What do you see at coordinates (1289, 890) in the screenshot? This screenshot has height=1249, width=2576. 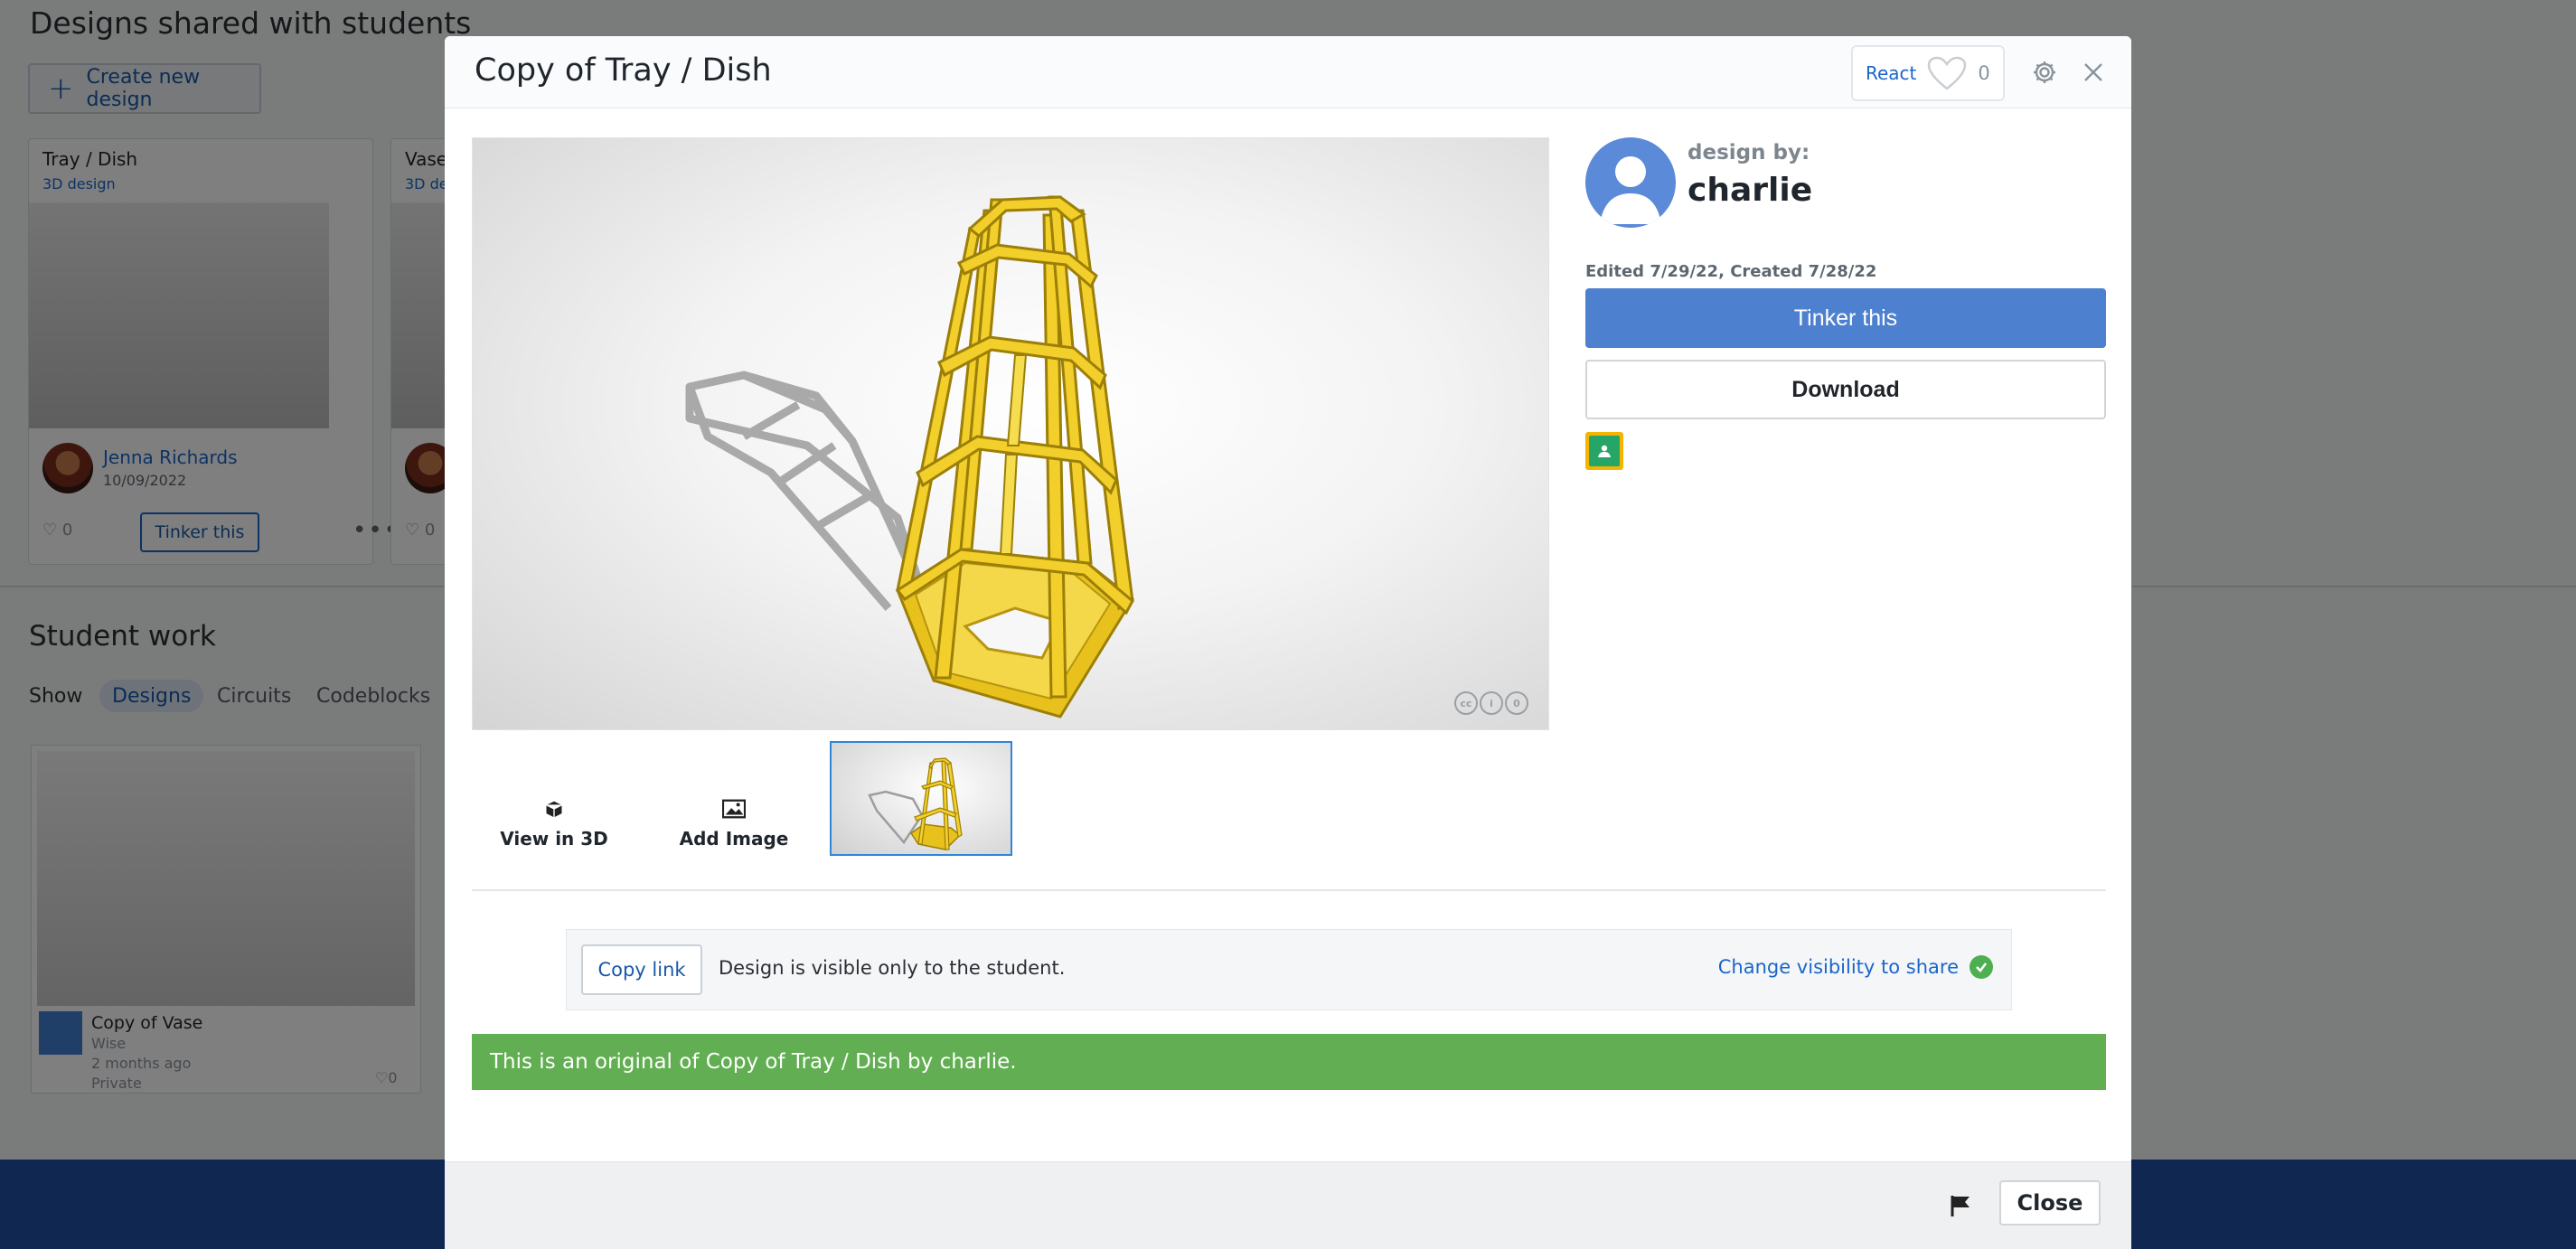 I see `modal-divider` at bounding box center [1289, 890].